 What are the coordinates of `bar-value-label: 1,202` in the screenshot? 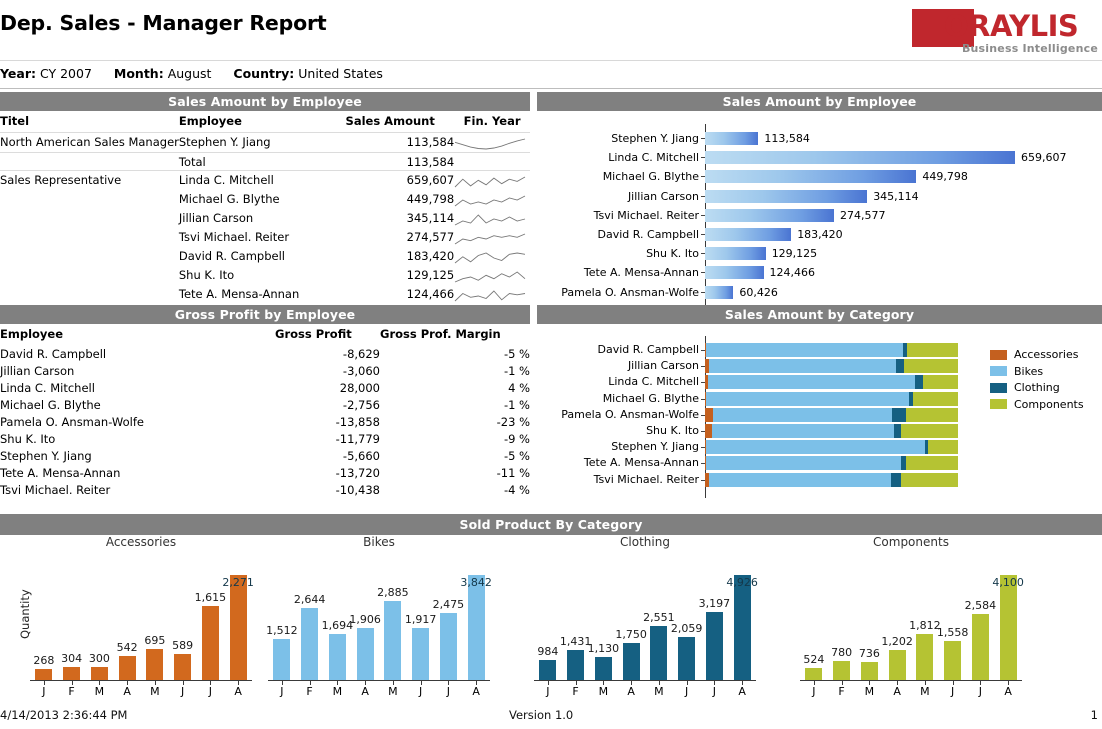 It's located at (897, 641).